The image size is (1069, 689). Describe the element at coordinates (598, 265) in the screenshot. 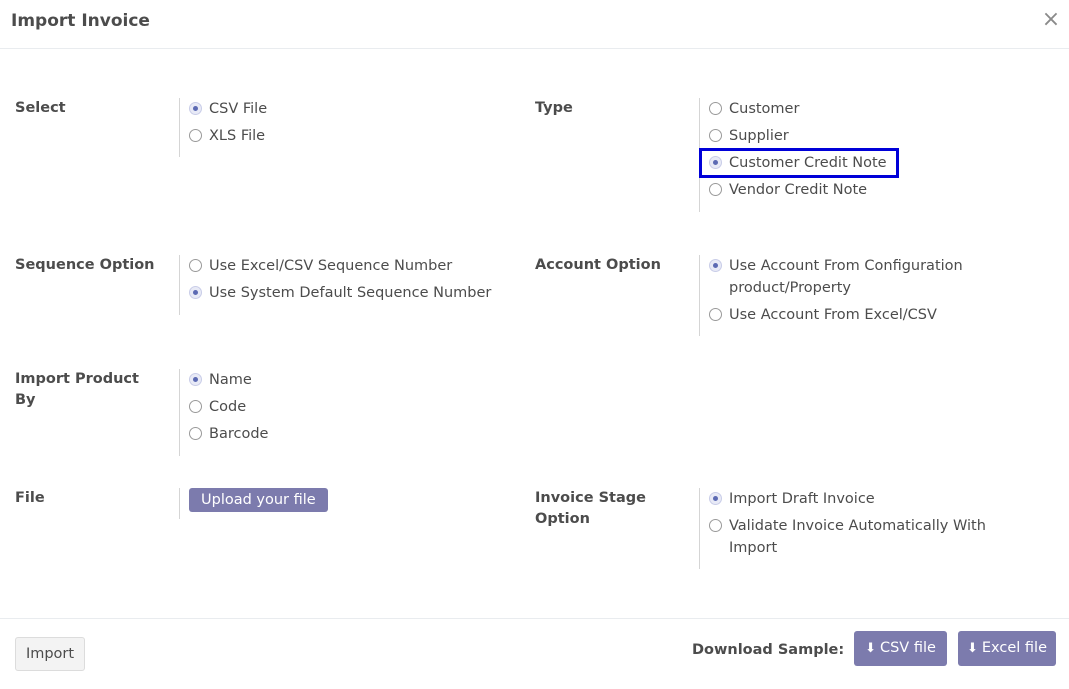

I see `account-option-label: Account Option` at that location.